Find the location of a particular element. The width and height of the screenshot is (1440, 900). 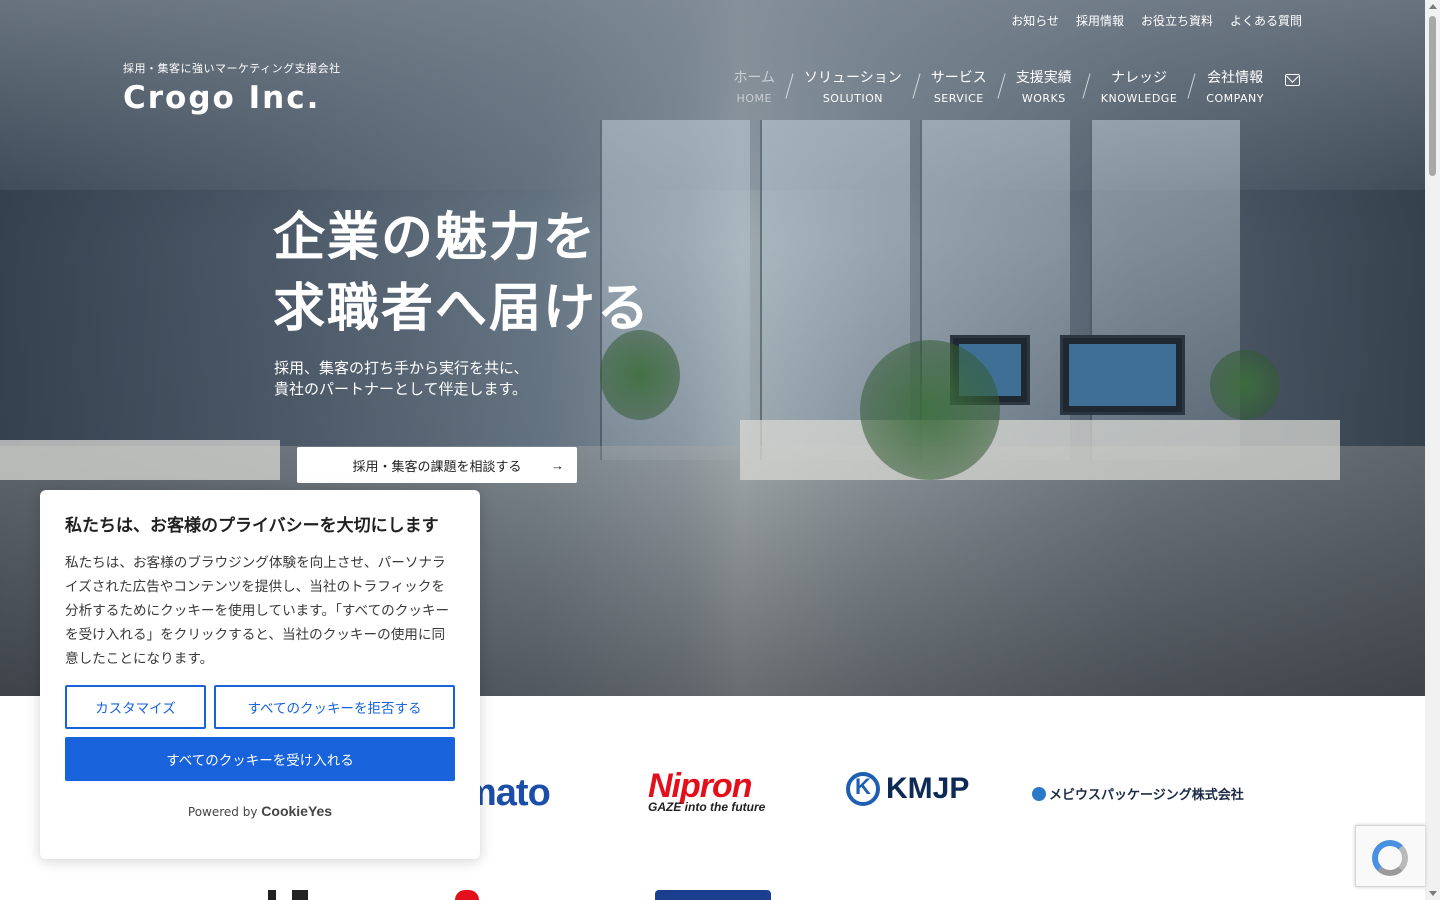

client-logo-nipron: Nipron GAZE into the future is located at coordinates (707, 790).